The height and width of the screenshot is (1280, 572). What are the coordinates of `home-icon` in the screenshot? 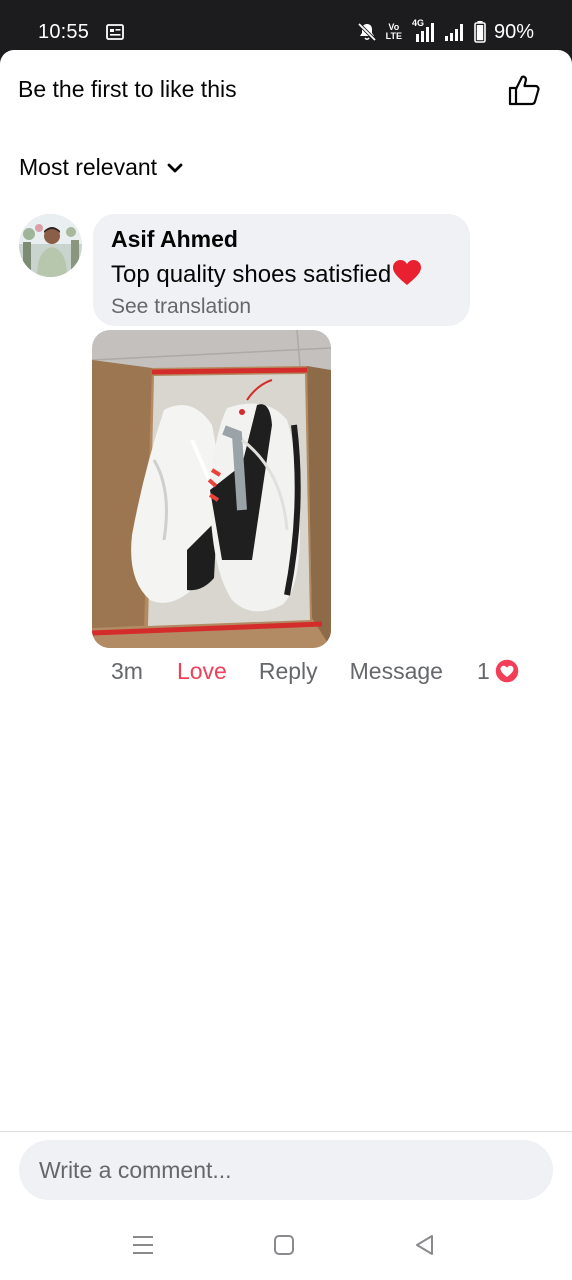 It's located at (284, 1245).